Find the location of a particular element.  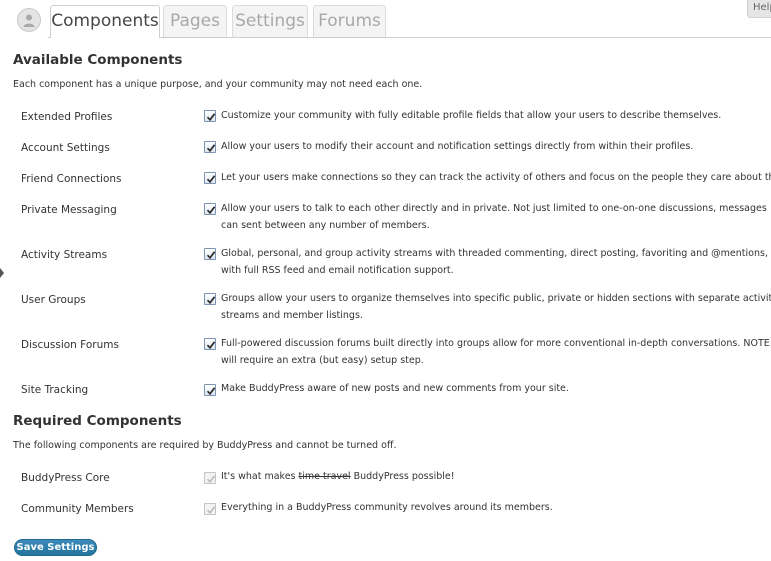

required-components-heading: Required Components is located at coordinates (97, 421).